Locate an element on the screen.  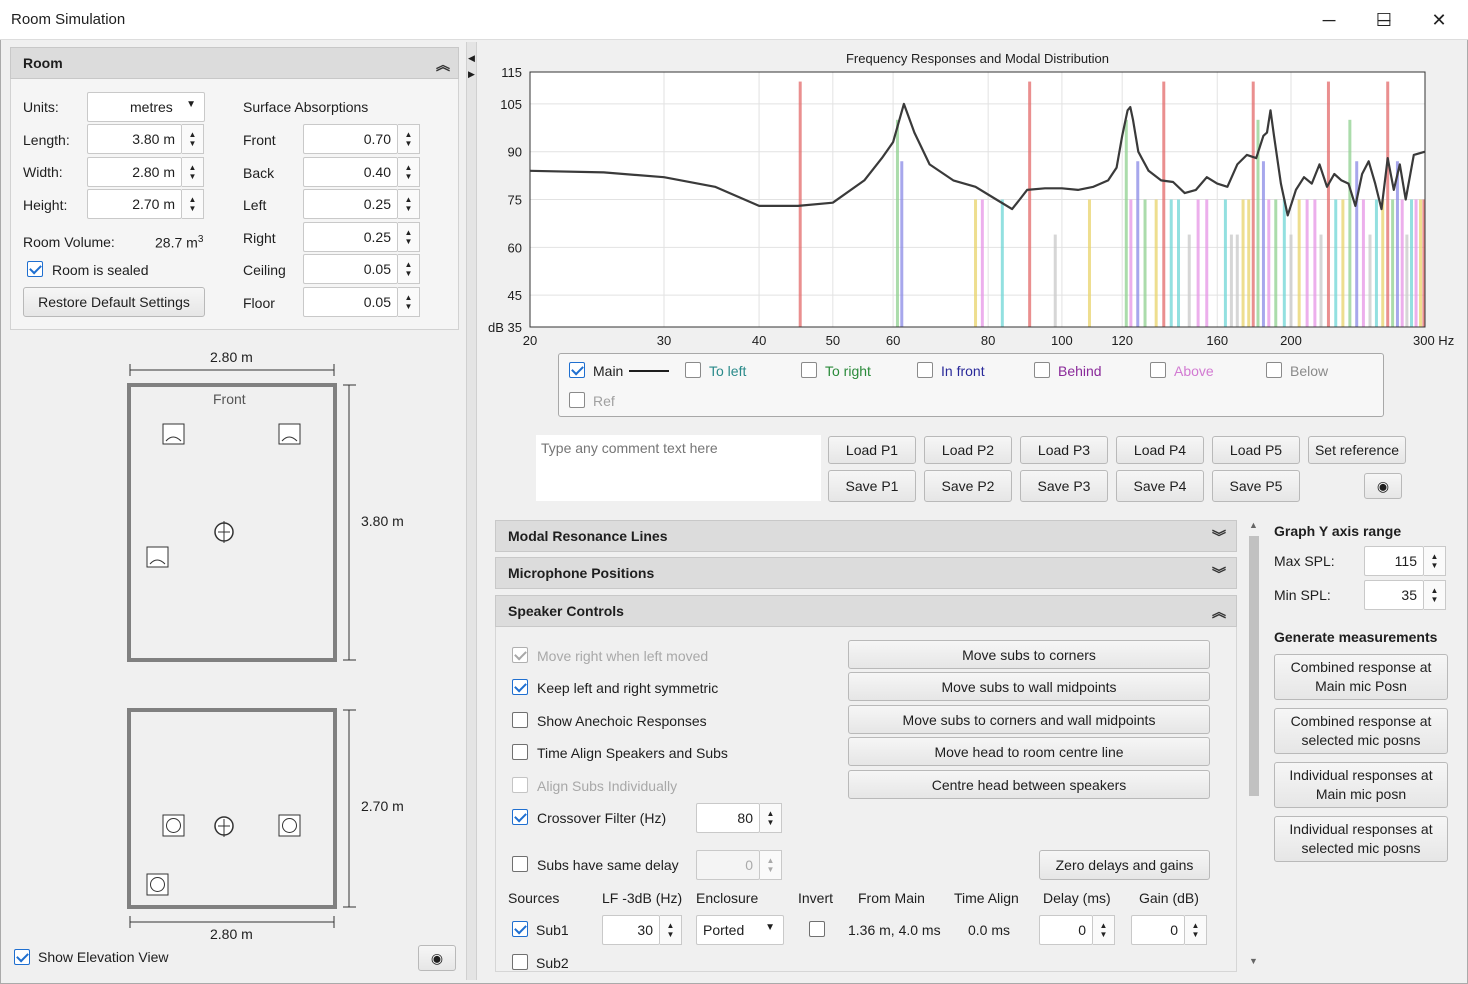
speaker-section-header: Speaker Controls ︽ is located at coordinates (866, 611).